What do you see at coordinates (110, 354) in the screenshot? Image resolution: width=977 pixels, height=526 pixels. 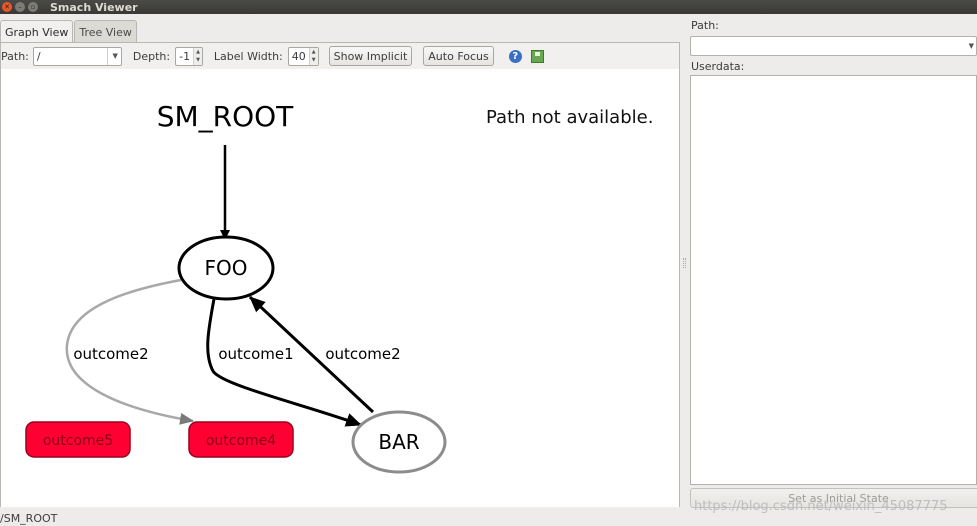 I see `edge-label-outcome2-left: outcome2` at bounding box center [110, 354].